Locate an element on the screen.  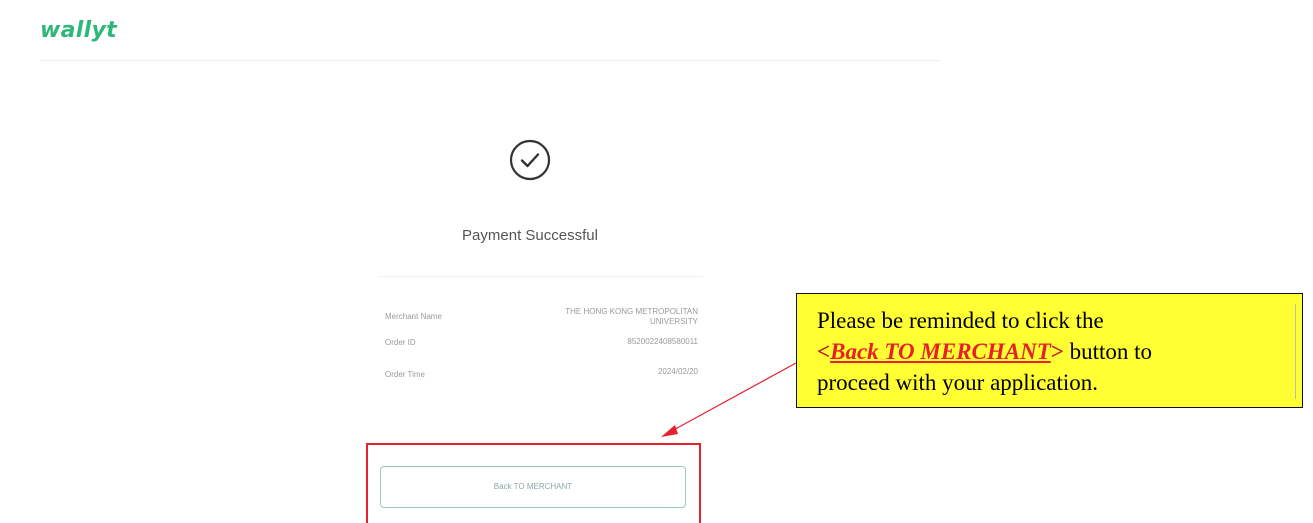
reminder-bracket-open: < is located at coordinates (824, 351).